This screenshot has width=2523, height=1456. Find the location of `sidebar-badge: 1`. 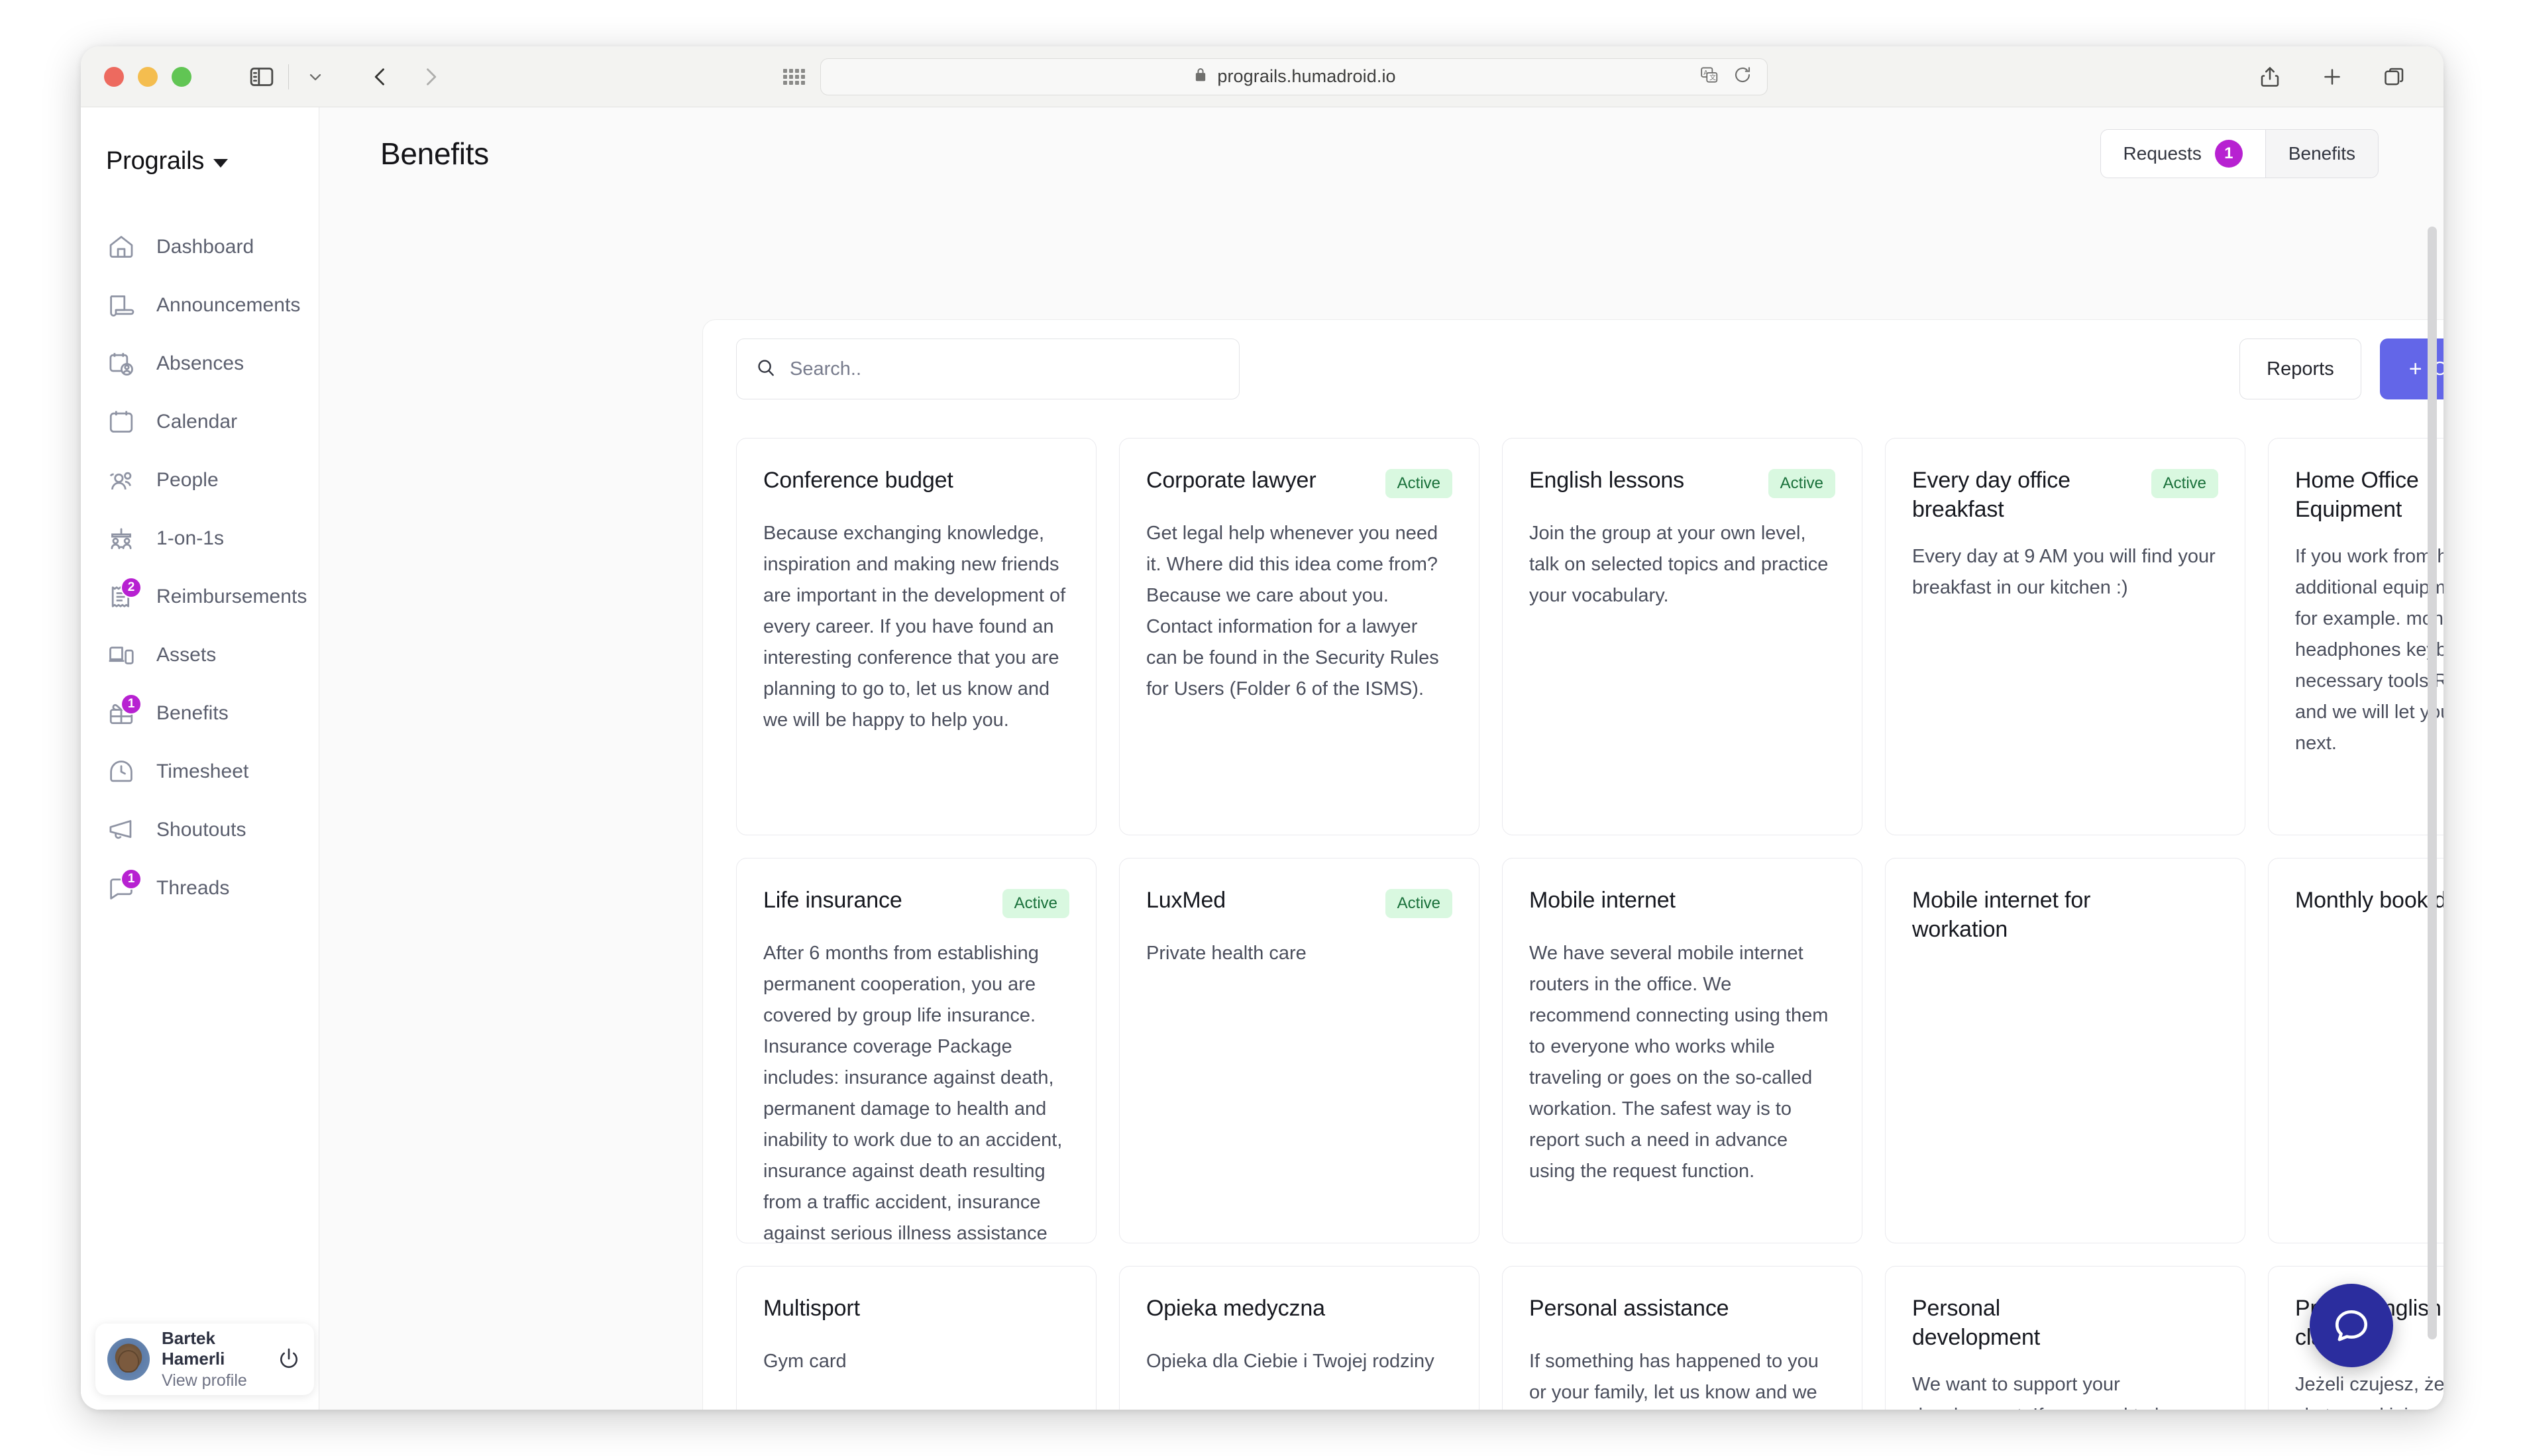

sidebar-badge: 1 is located at coordinates (131, 704).